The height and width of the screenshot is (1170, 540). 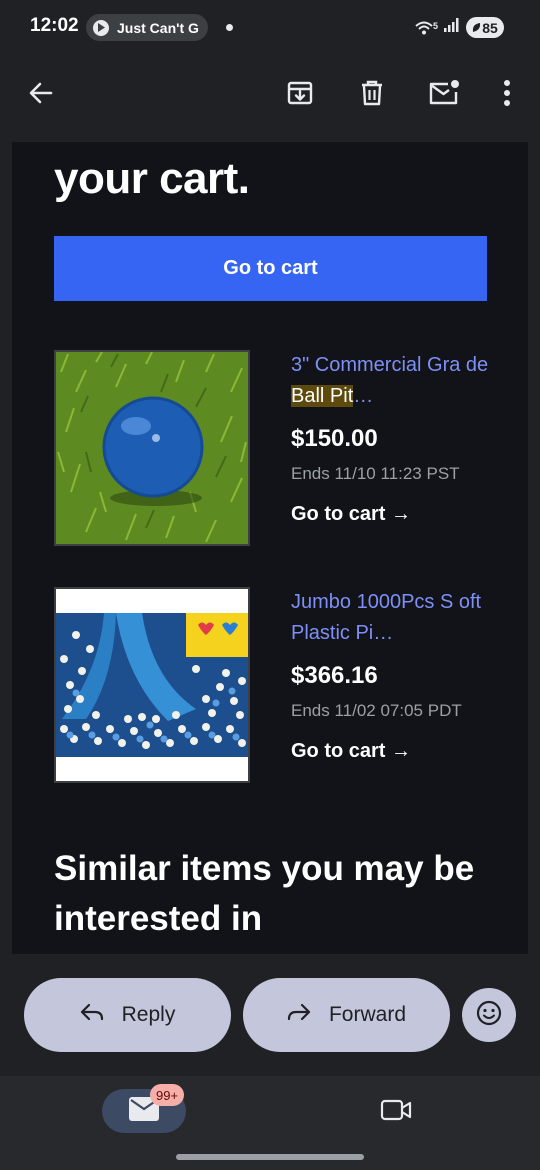 I want to click on forward-button: Forward, so click(x=346, y=1015).